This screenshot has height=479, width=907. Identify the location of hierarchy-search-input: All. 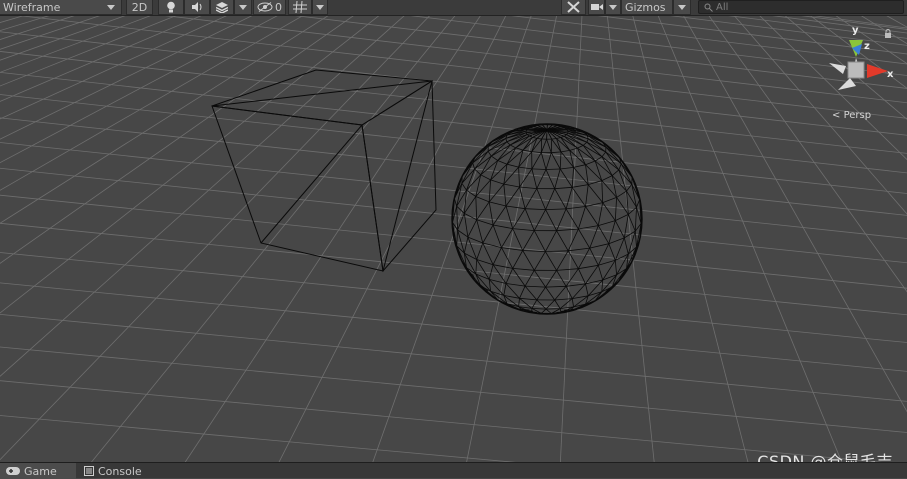
(801, 7).